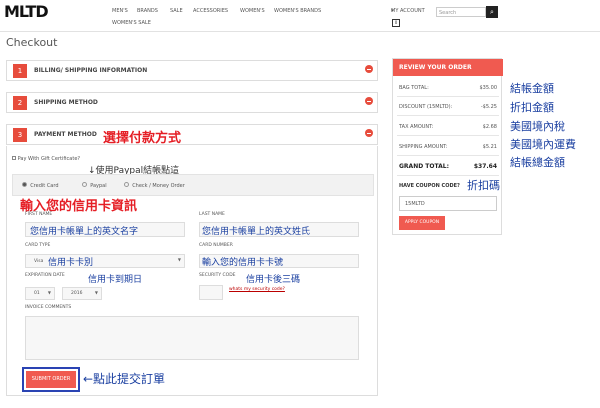  Describe the element at coordinates (20, 135) in the screenshot. I see `section-number: 3` at that location.